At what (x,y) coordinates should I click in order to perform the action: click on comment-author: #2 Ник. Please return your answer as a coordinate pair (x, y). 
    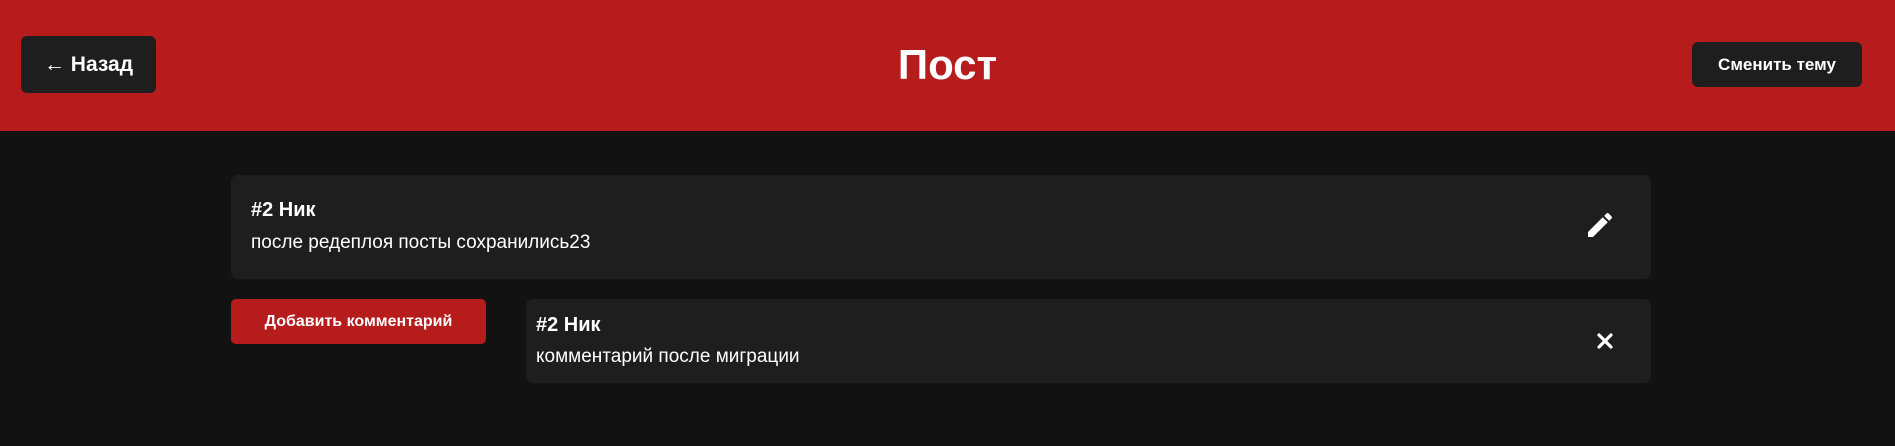
    Looking at the image, I should click on (568, 325).